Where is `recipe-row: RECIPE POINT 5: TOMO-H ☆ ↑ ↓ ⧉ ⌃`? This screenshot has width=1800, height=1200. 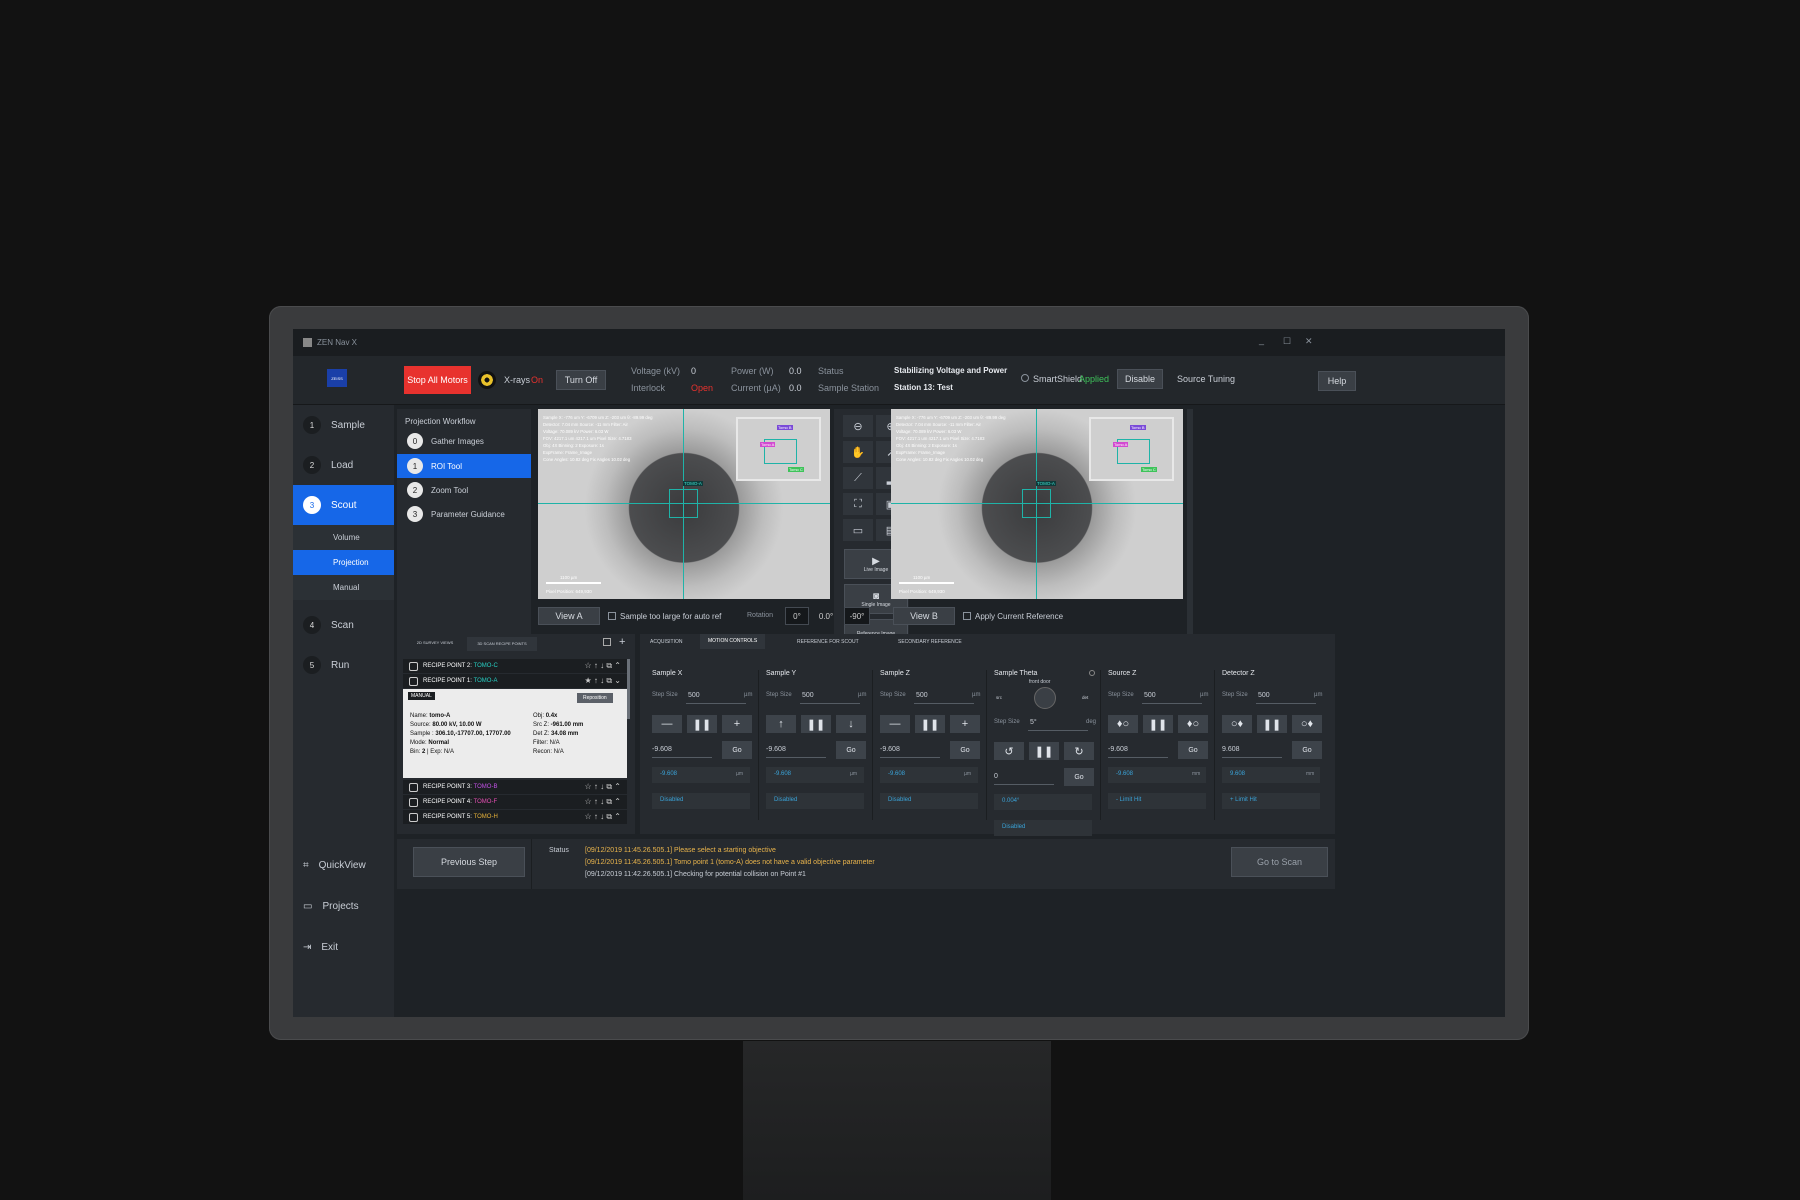 recipe-row: RECIPE POINT 5: TOMO-H ☆ ↑ ↓ ⧉ ⌃ is located at coordinates (515, 817).